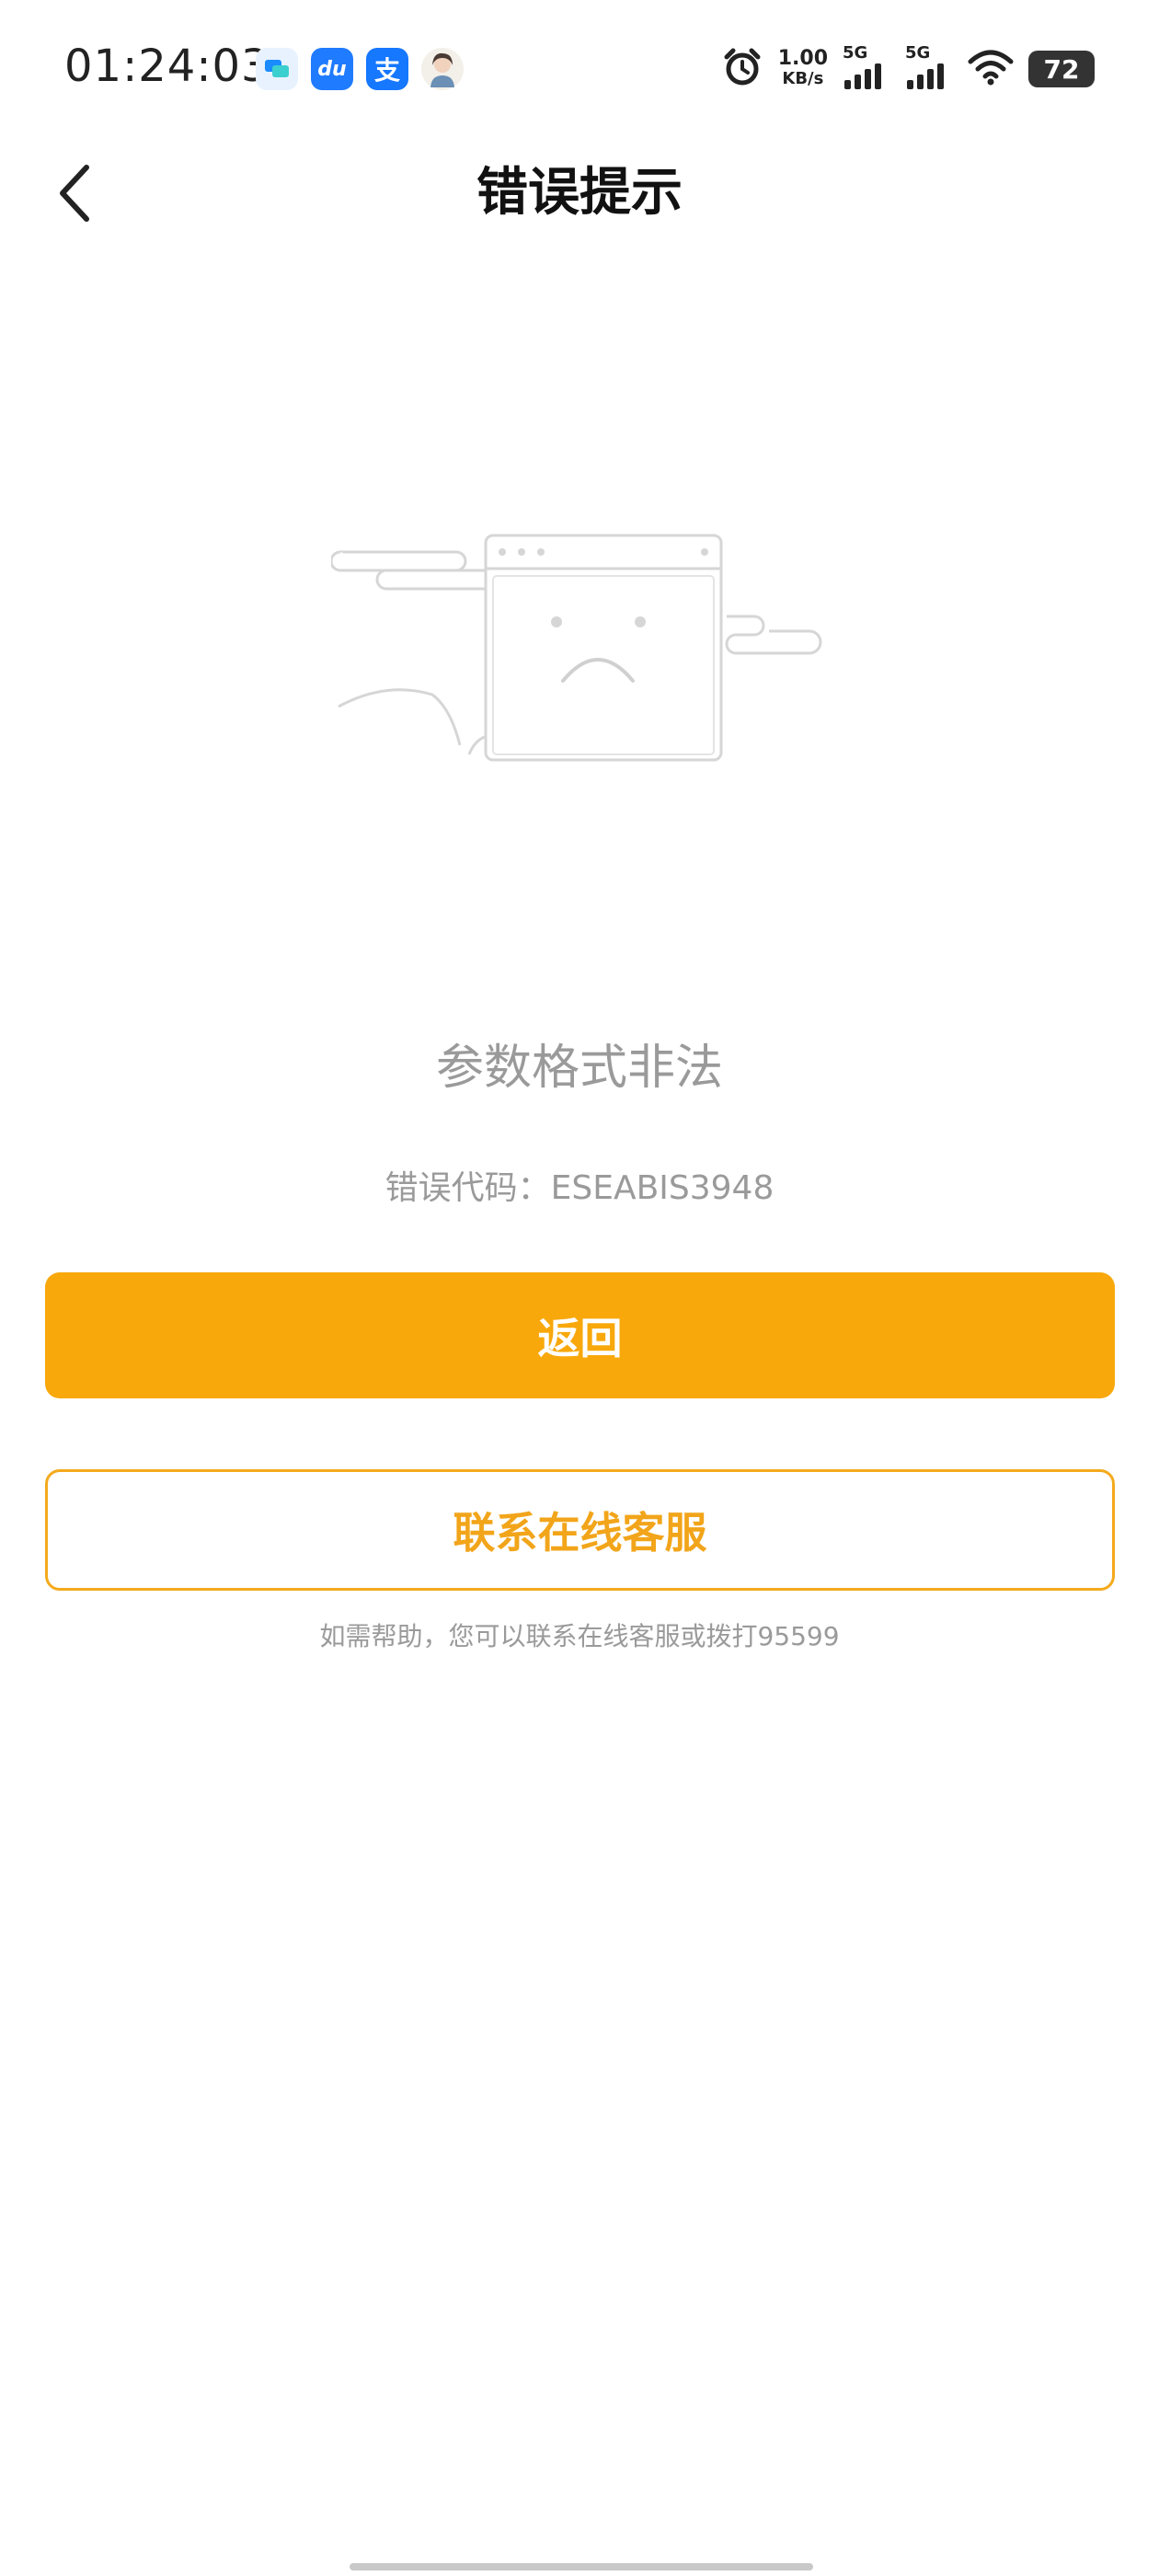  Describe the element at coordinates (387, 69) in the screenshot. I see `alipay-icon: 支` at that location.